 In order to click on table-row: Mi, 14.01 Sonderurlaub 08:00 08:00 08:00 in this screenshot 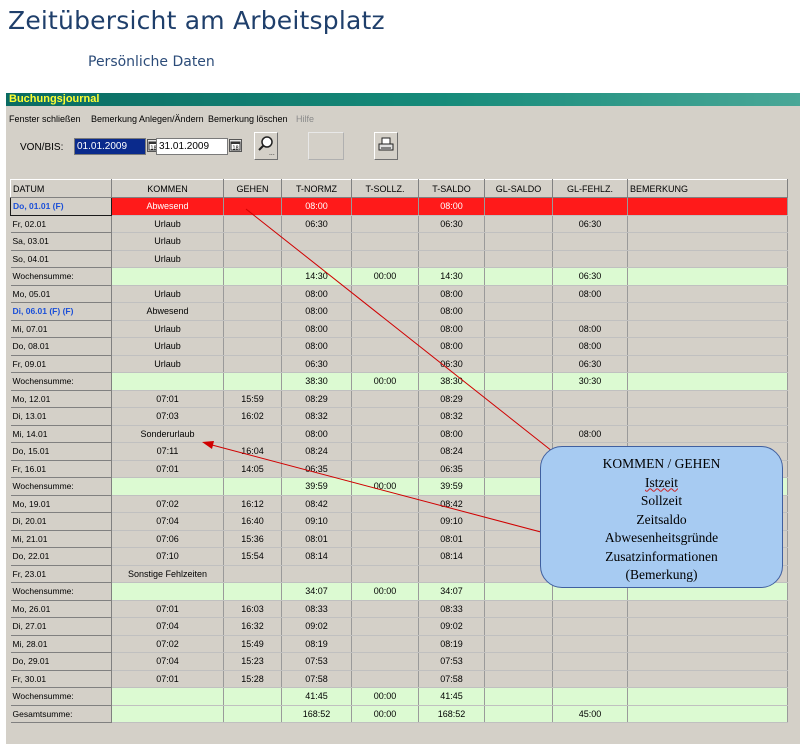, I will do `click(399, 434)`.